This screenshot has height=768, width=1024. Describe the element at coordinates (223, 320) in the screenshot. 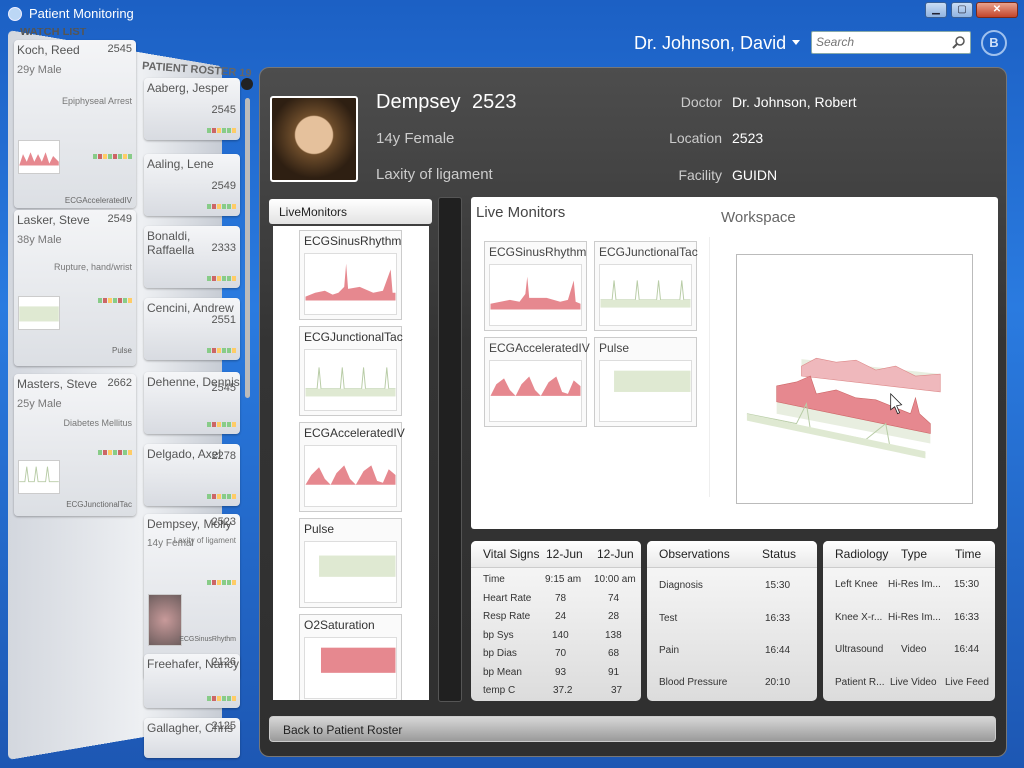

I see `patient-id: 2551` at that location.